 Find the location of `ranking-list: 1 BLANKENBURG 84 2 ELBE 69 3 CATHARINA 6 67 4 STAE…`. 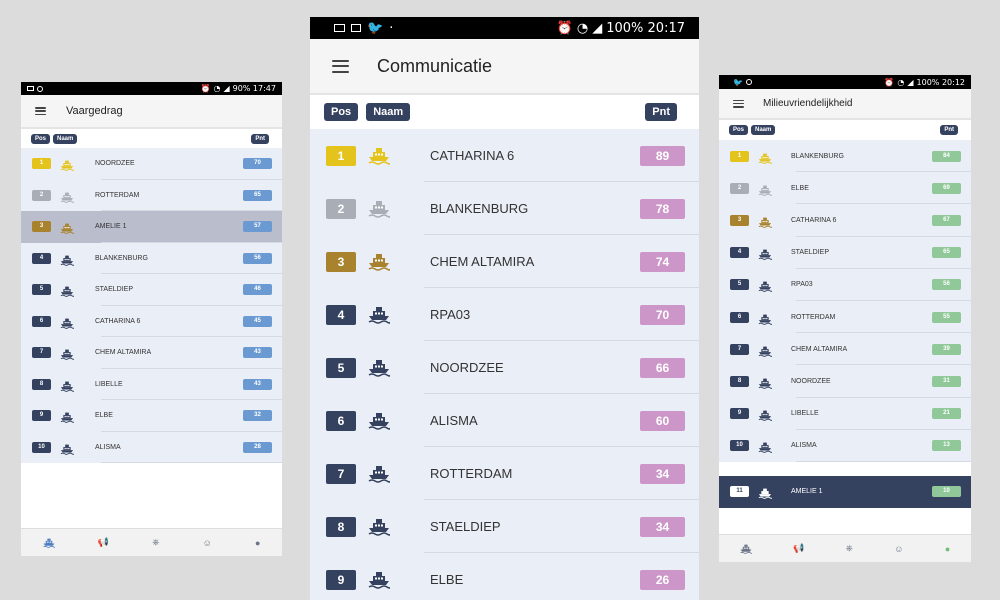

ranking-list: 1 BLANKENBURG 84 2 ELBE 69 3 CATHARINA 6 67 4 STAE… is located at coordinates (845, 301).